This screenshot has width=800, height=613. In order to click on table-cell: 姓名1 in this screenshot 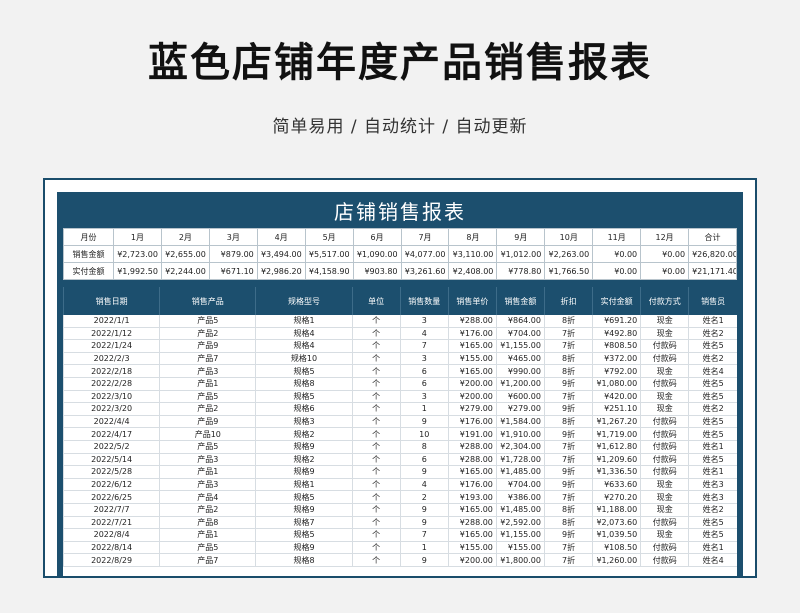, I will do `click(712, 321)`.